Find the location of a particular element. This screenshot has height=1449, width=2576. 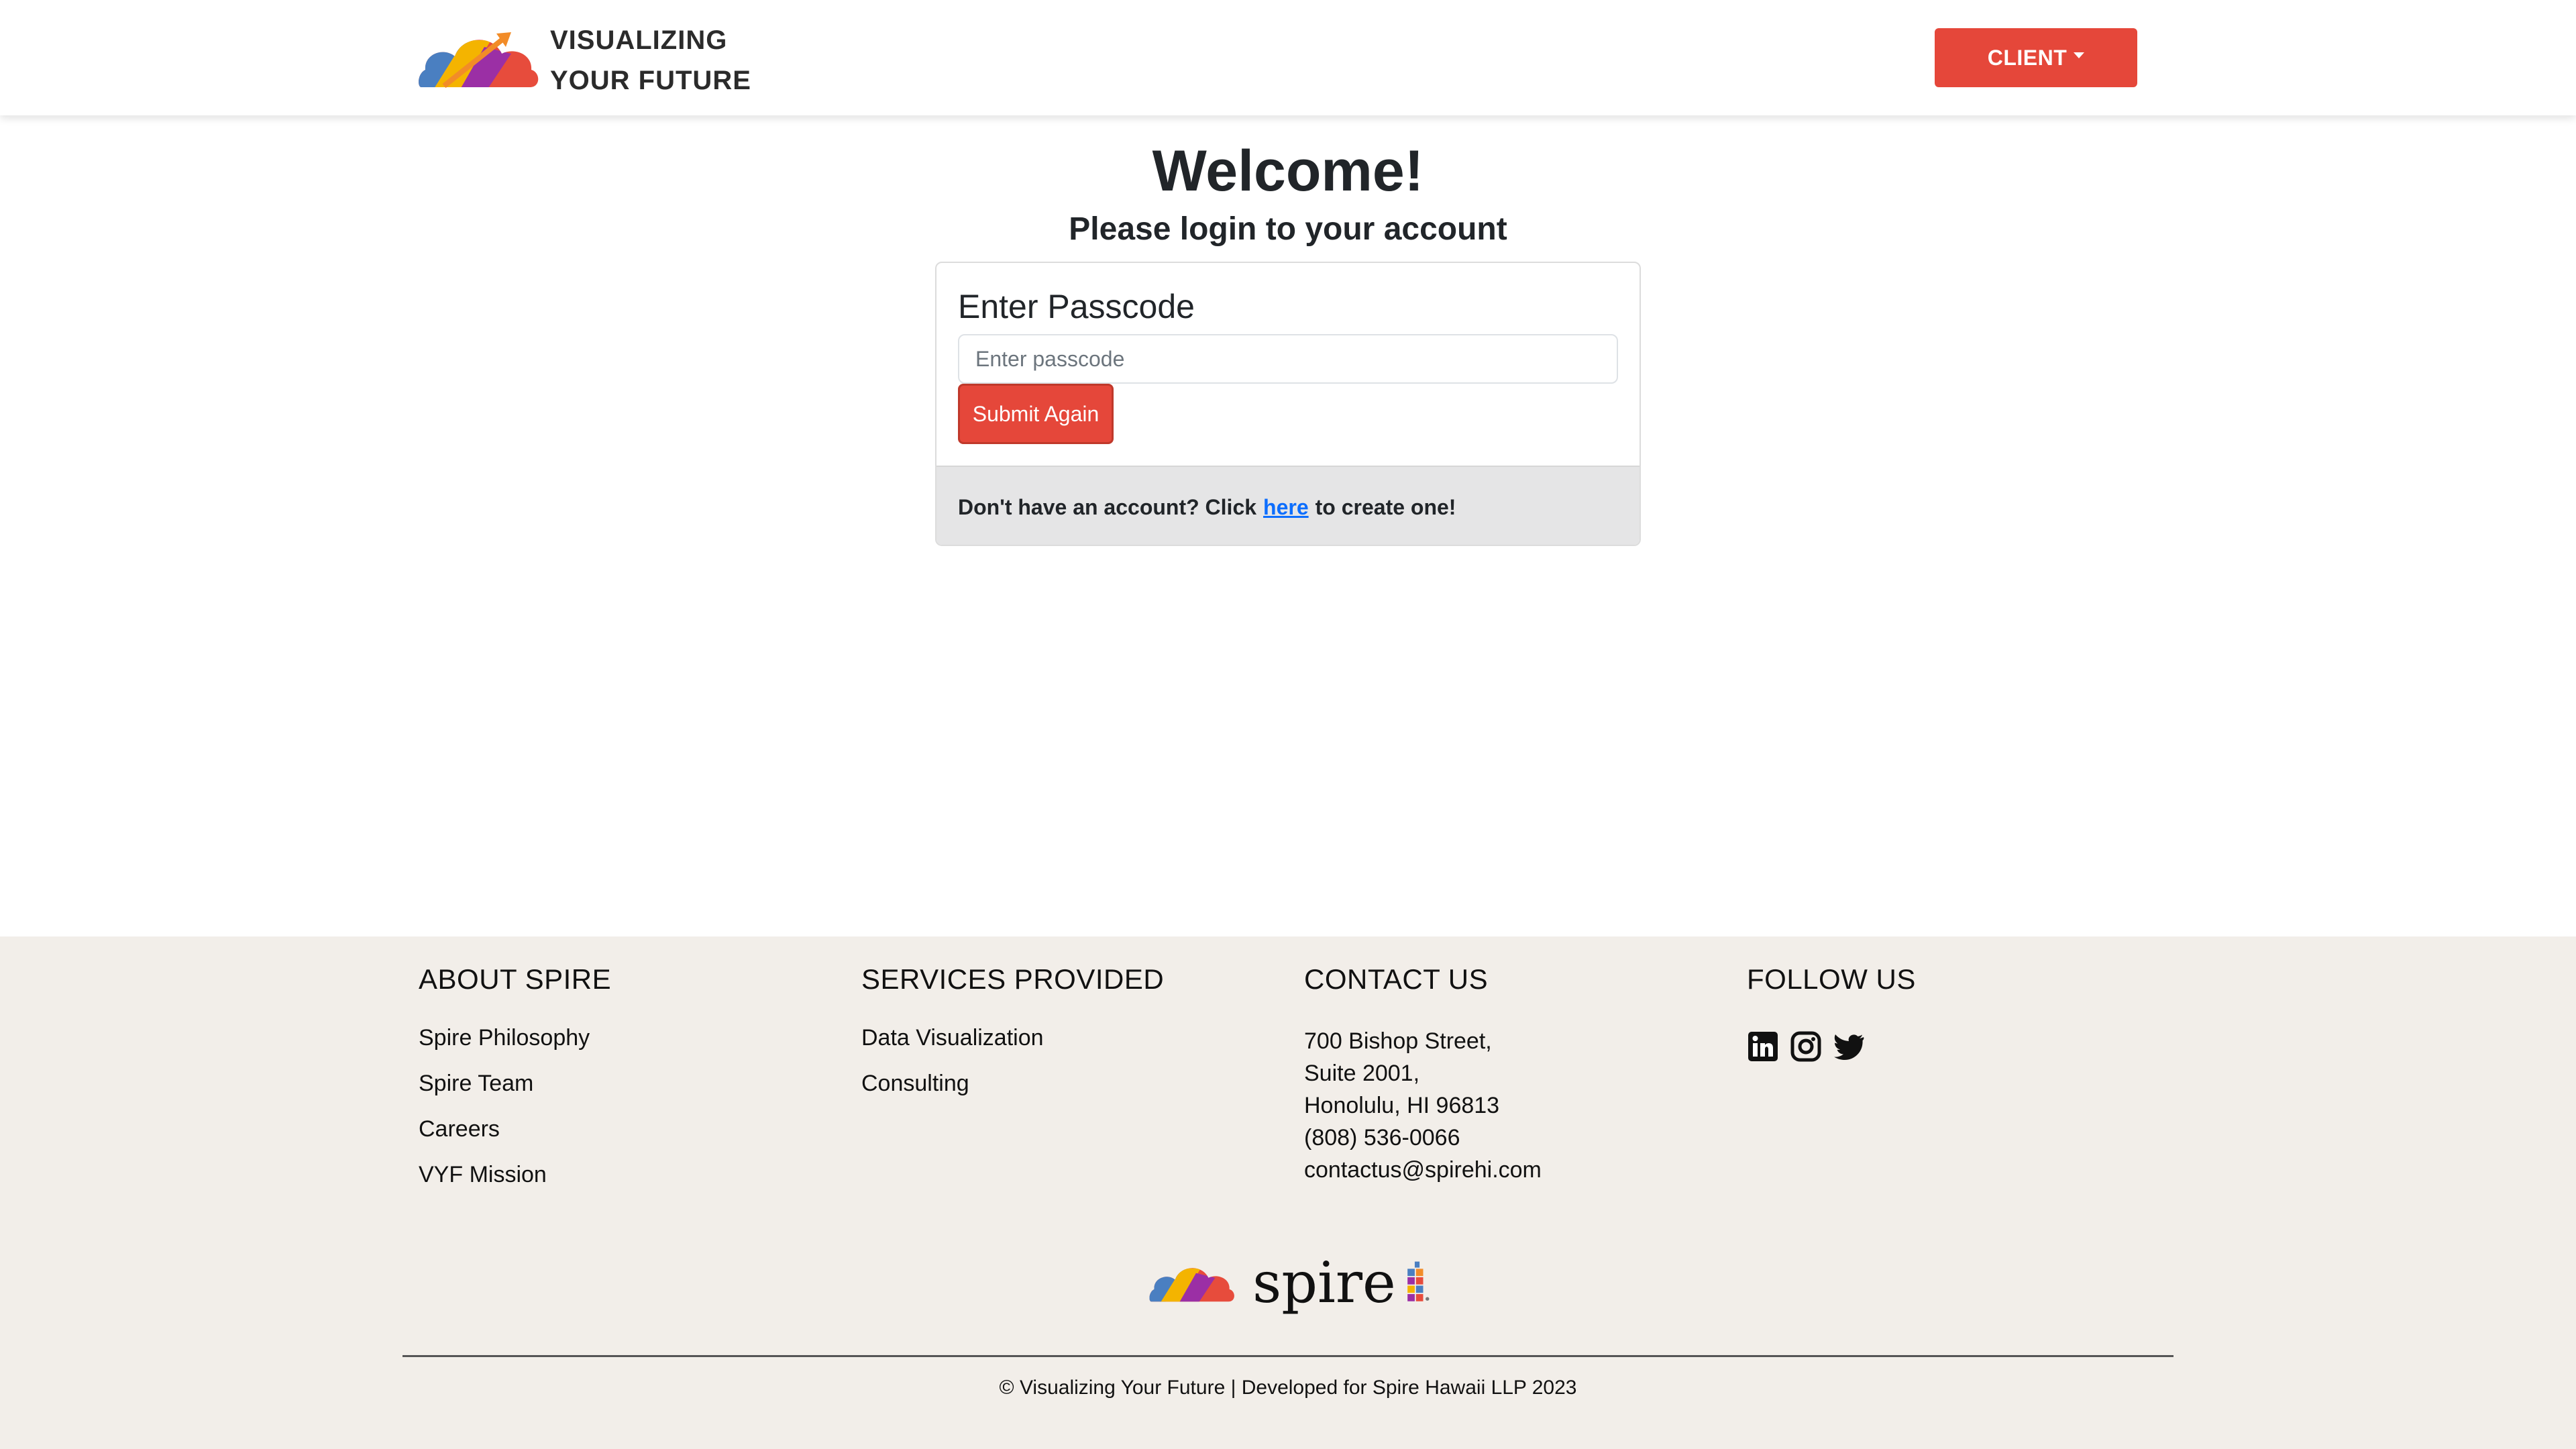

twitter-icon is located at coordinates (1849, 1046).